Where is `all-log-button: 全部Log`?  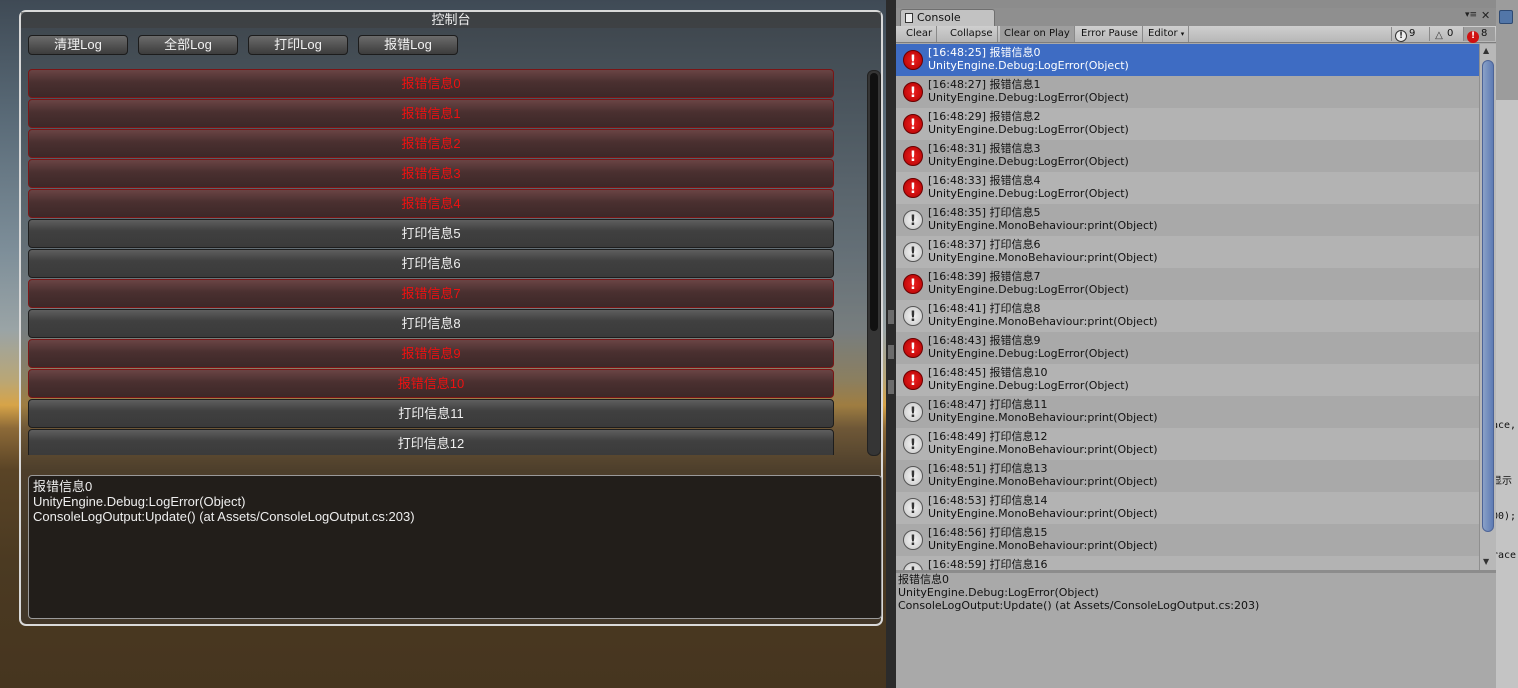
all-log-button: 全部Log is located at coordinates (188, 45).